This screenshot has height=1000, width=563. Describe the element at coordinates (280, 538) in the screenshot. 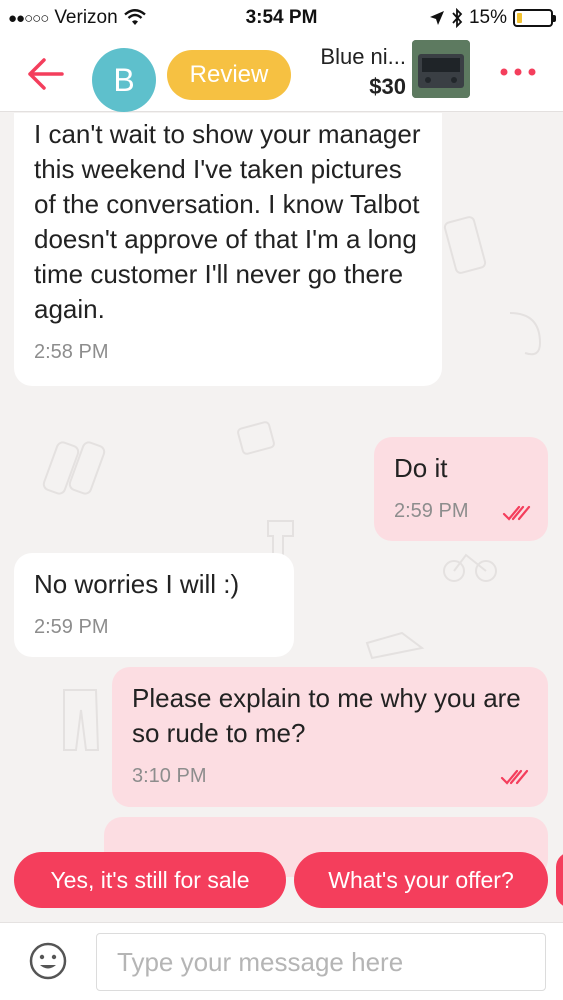

I see `drill-doodle-icon` at that location.